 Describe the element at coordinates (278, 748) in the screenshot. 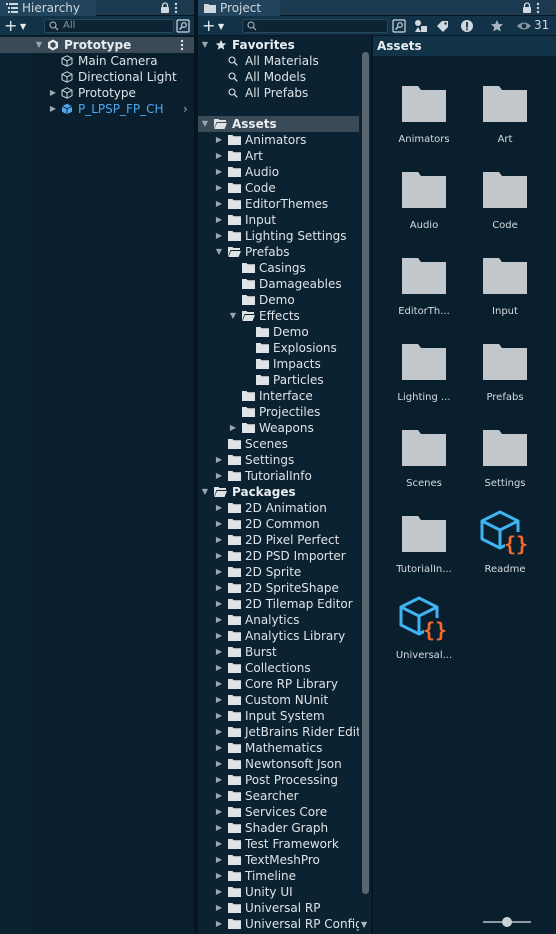

I see `folder-tree-item: ▶ Mathematics` at that location.